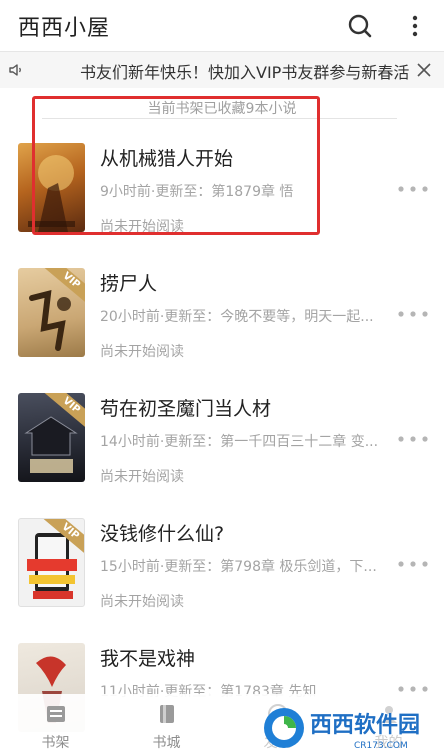 The height and width of the screenshot is (756, 444). Describe the element at coordinates (186, 409) in the screenshot. I see `book-title: 苟在初圣魔门当人材` at that location.